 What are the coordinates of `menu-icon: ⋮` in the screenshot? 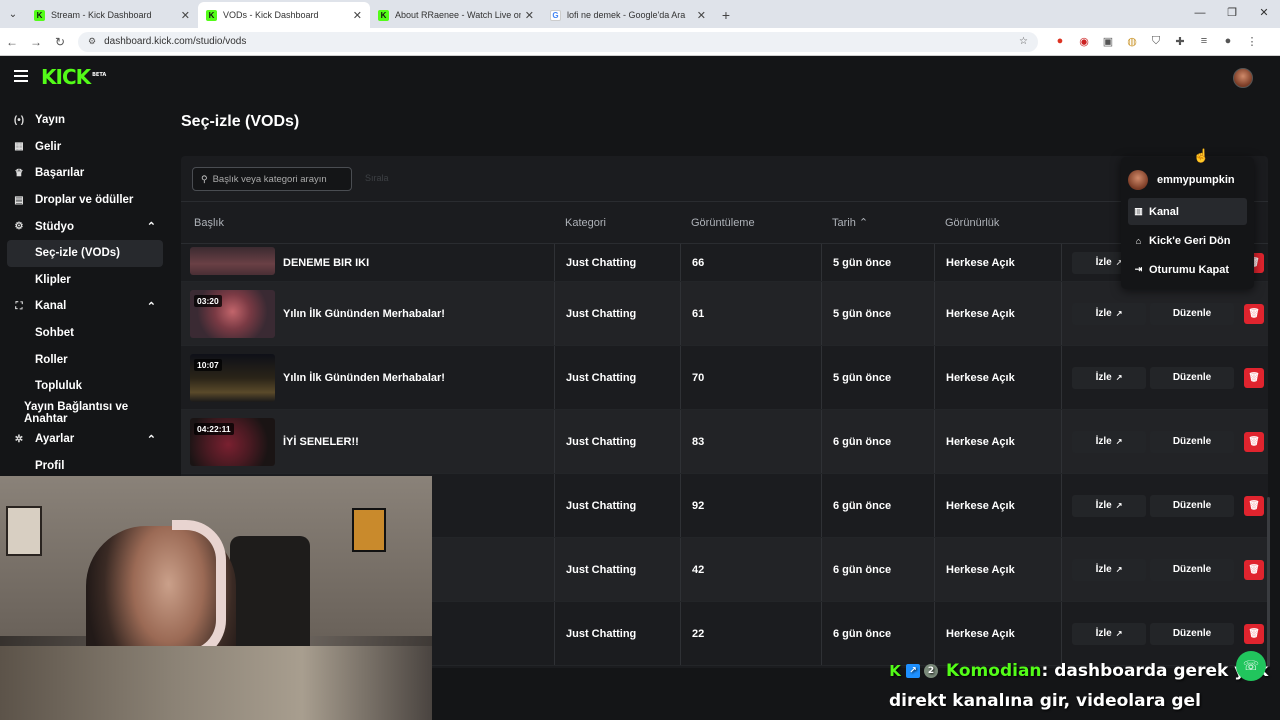 It's located at (1252, 41).